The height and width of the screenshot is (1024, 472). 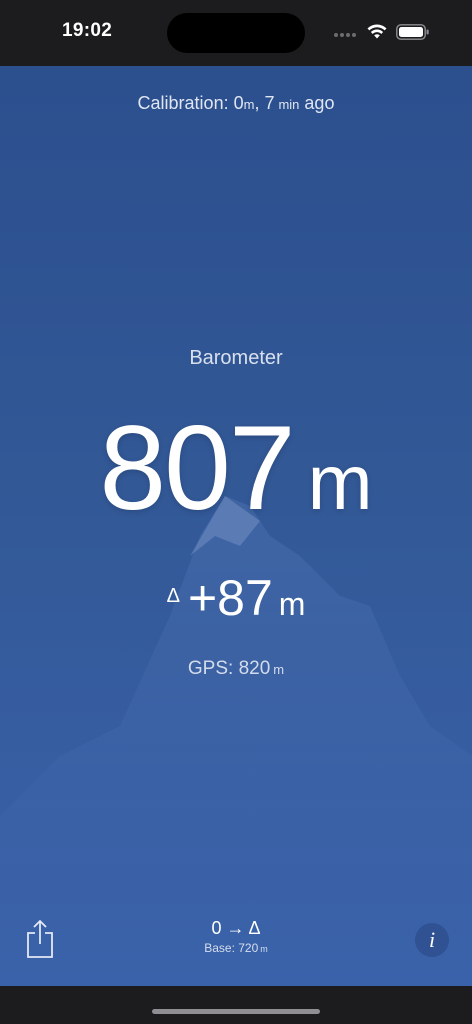 What do you see at coordinates (317, 103) in the screenshot?
I see `calibration-suffix: ago` at bounding box center [317, 103].